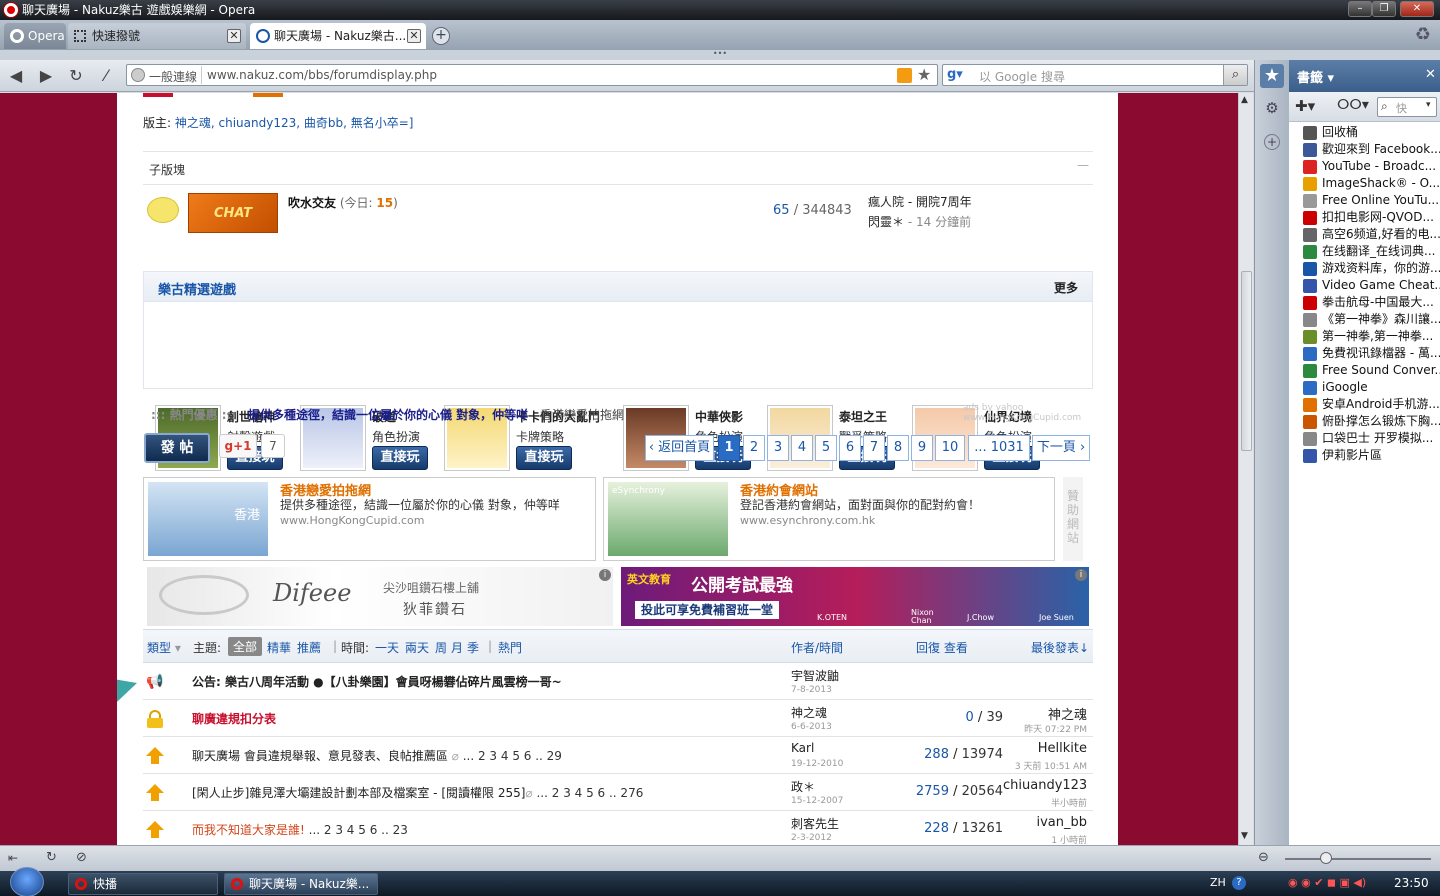 The image size is (1440, 896). What do you see at coordinates (312, 203) in the screenshot?
I see `subforum-name: 吹水交友` at bounding box center [312, 203].